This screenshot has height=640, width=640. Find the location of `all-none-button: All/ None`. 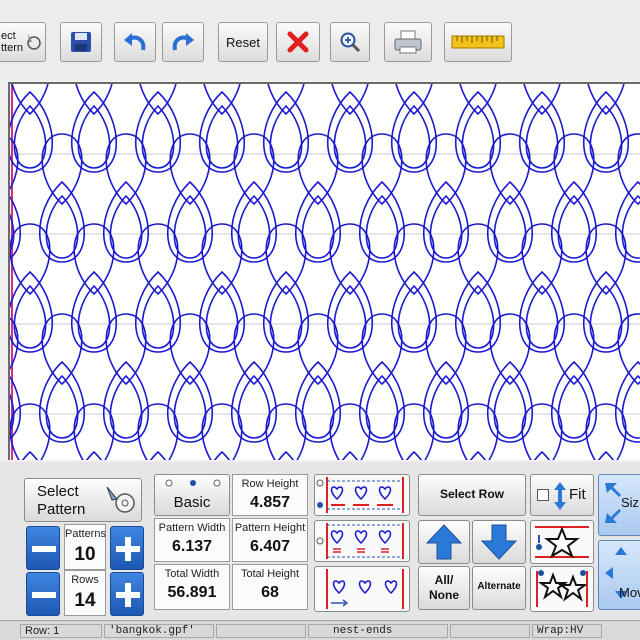

all-none-button: All/ None is located at coordinates (444, 588).